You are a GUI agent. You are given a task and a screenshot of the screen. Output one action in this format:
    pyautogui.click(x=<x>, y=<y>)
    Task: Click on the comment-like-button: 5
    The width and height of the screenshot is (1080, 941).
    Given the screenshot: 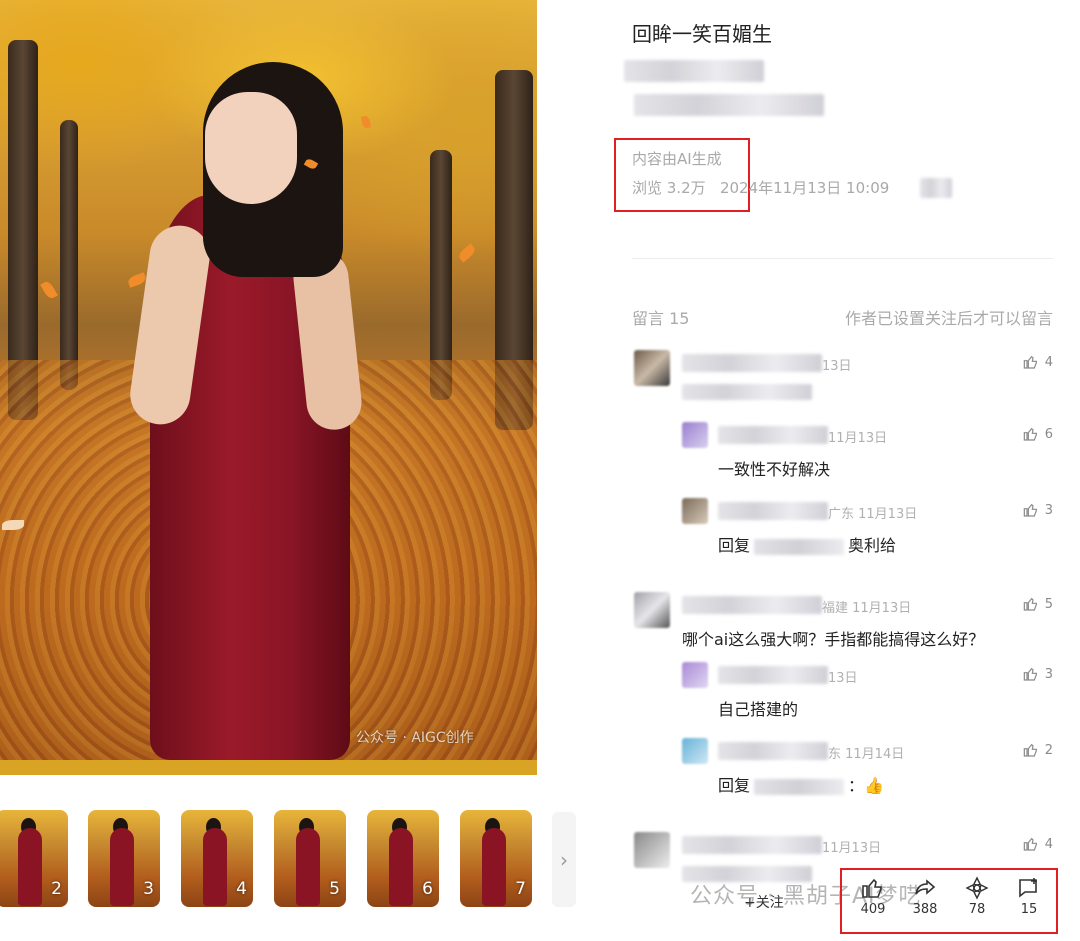 What is the action you would take?
    pyautogui.click(x=1038, y=604)
    